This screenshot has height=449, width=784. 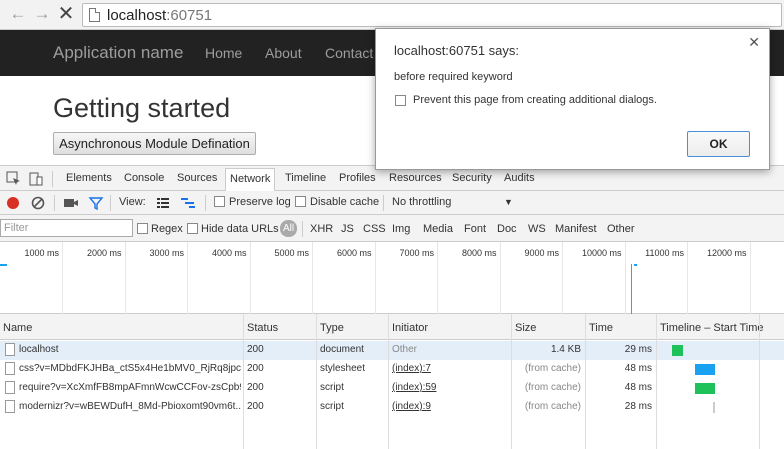 I want to click on filter-funnel-icon, so click(x=96, y=203).